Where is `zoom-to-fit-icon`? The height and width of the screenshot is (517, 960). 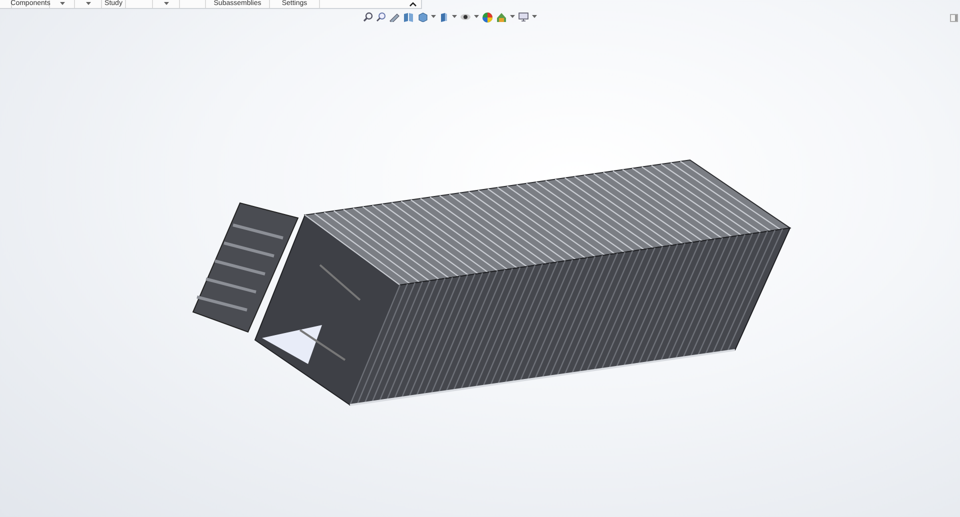
zoom-to-fit-icon is located at coordinates (368, 17).